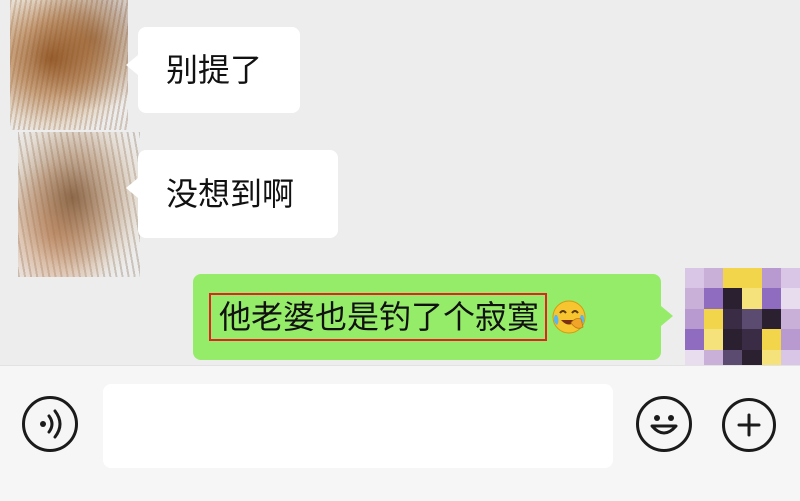 The height and width of the screenshot is (501, 800). I want to click on message-text: 别提了, so click(214, 70).